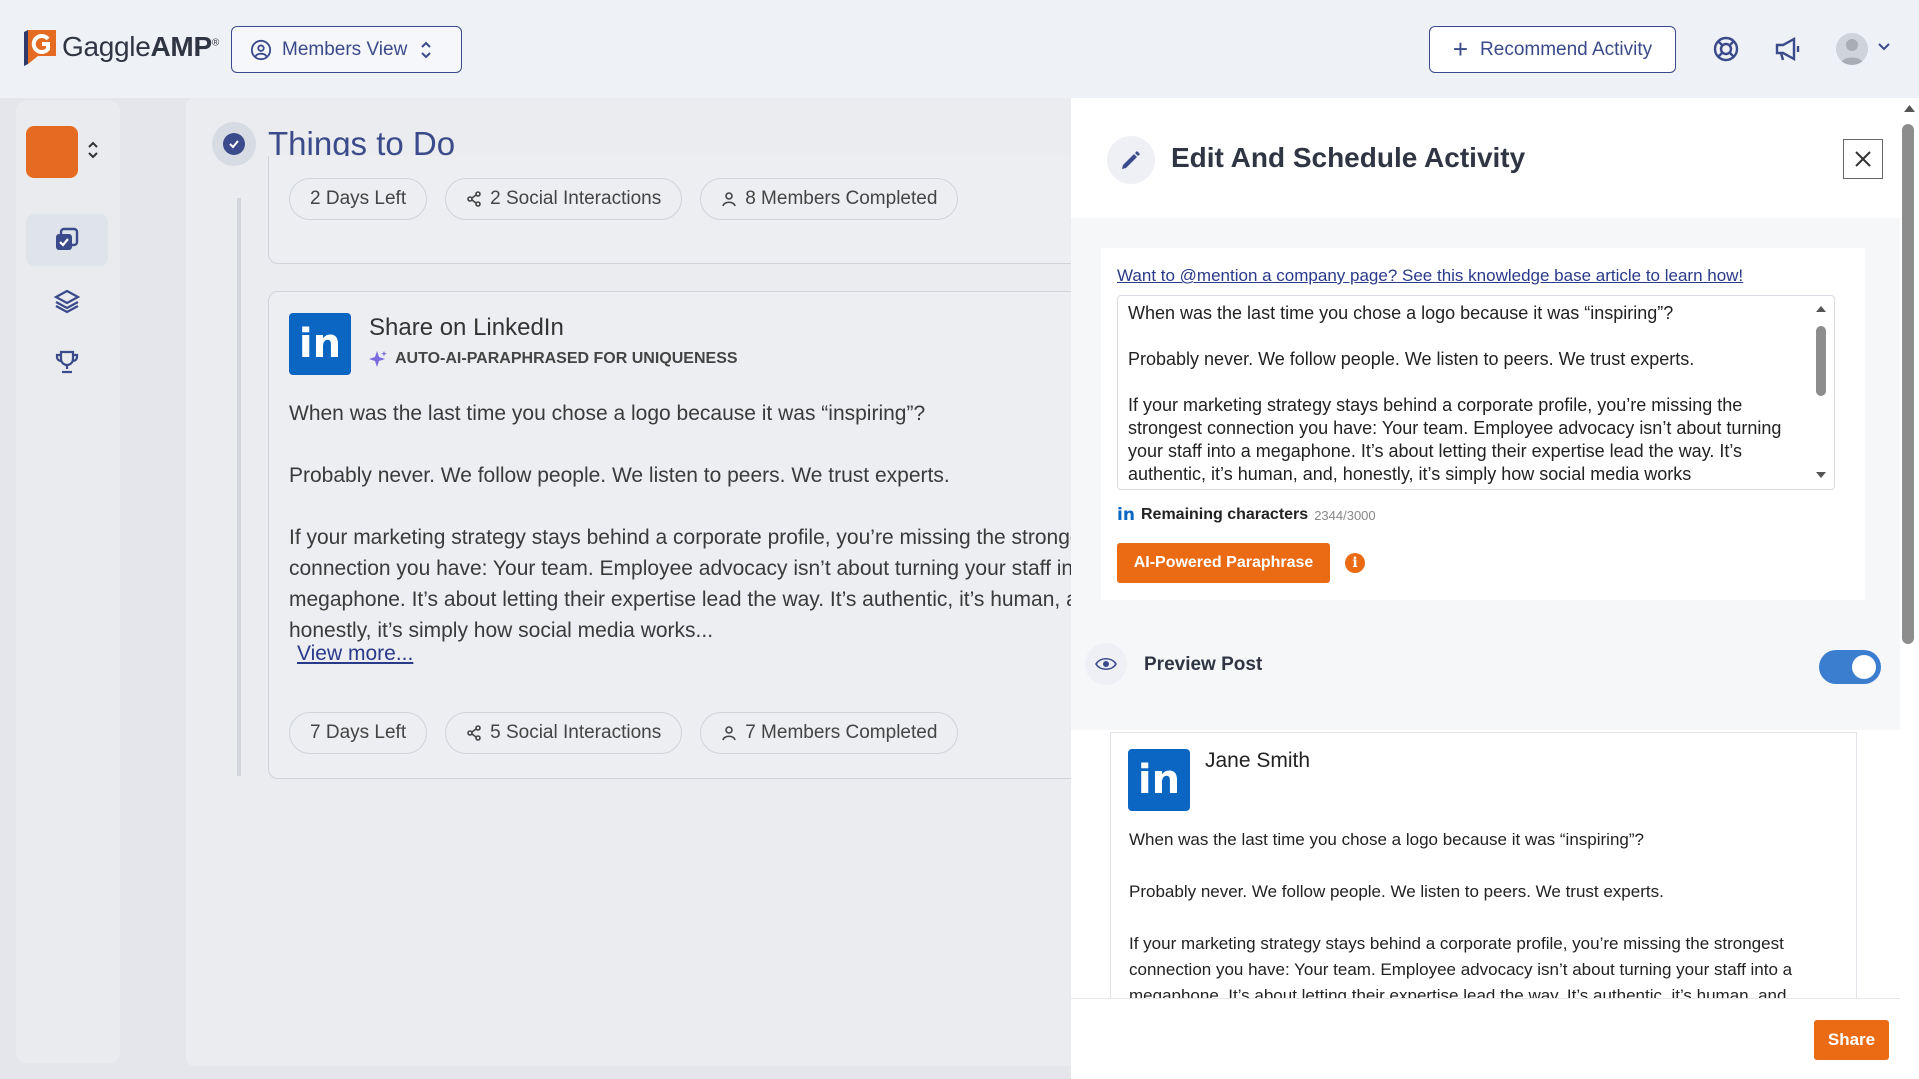  What do you see at coordinates (1726, 49) in the screenshot?
I see `help-lifebuoy-icon` at bounding box center [1726, 49].